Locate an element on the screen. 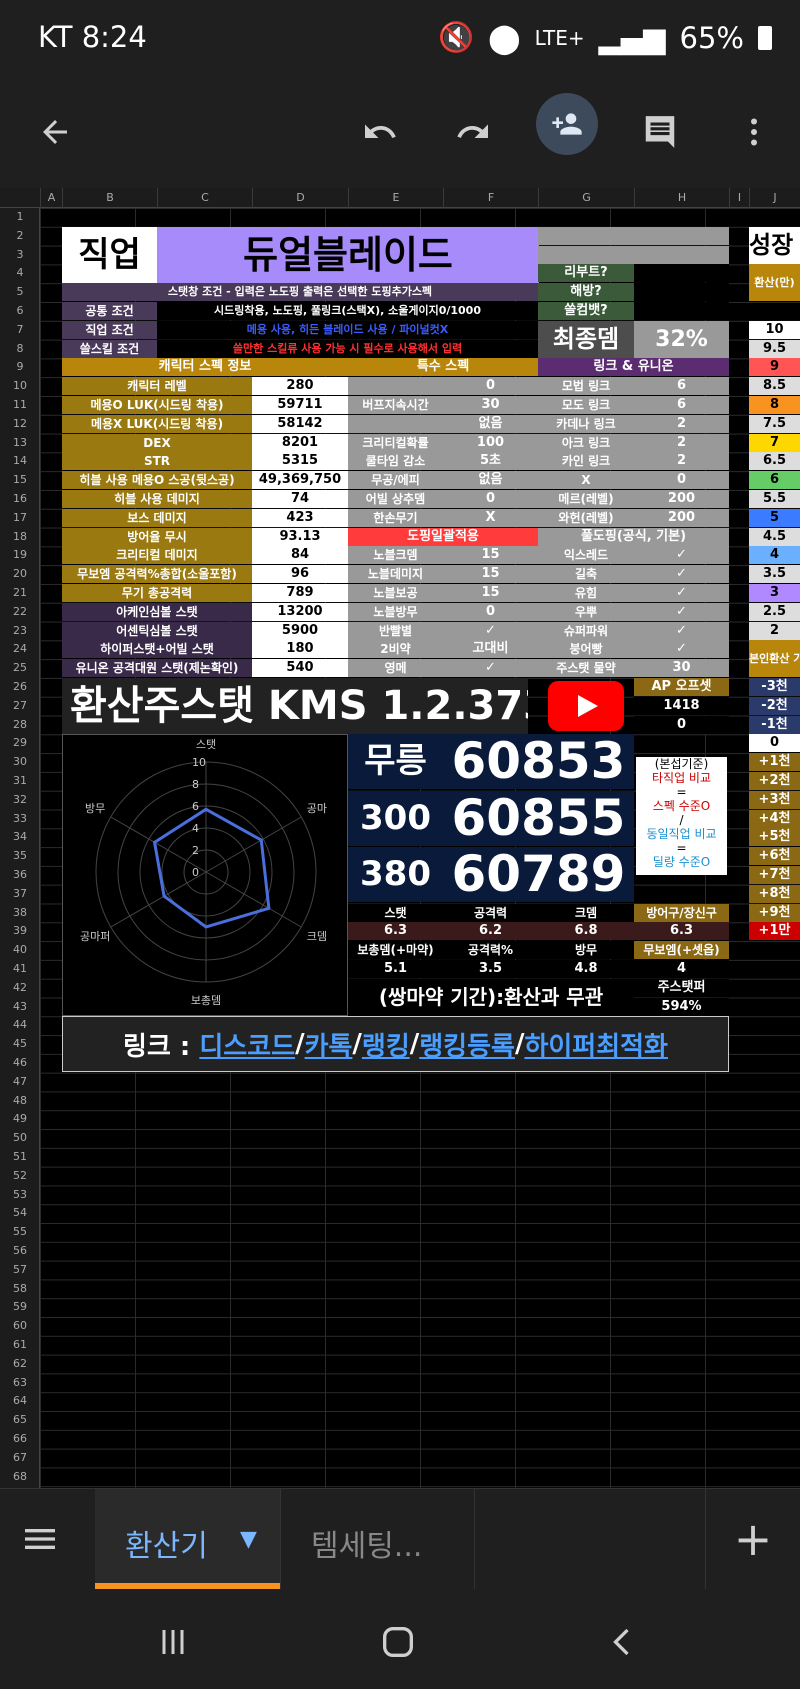 The height and width of the screenshot is (1689, 800). stat-value: 180 is located at coordinates (300, 649).